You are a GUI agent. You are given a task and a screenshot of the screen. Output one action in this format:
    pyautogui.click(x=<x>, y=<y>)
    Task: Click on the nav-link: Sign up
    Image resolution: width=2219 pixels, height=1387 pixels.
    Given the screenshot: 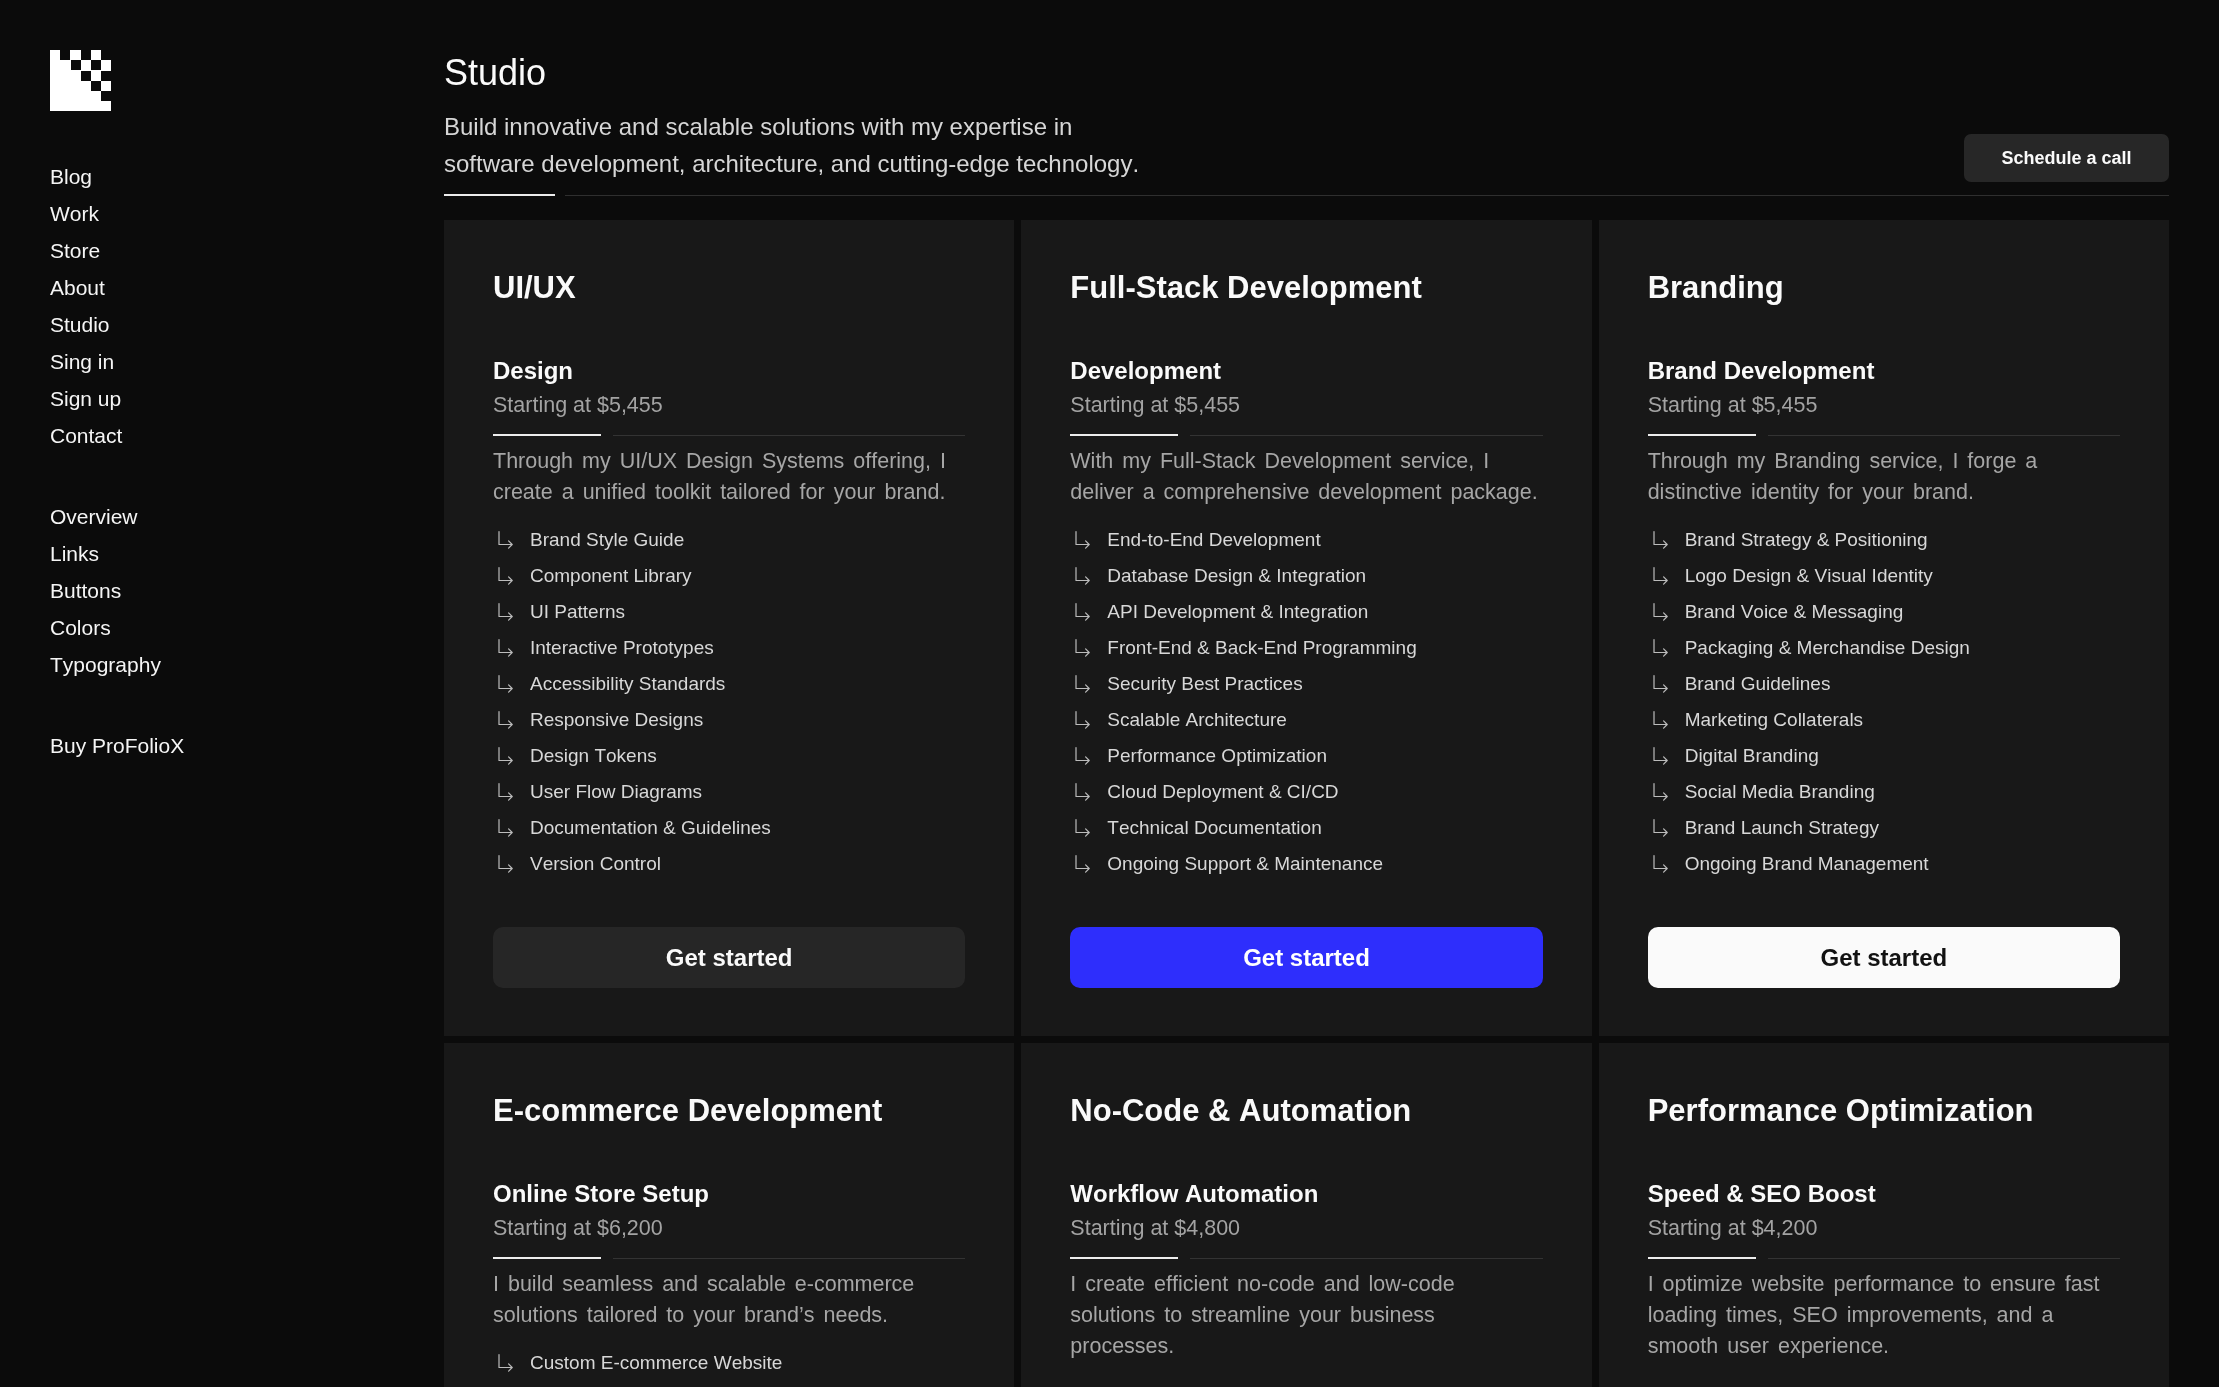 What is the action you would take?
    pyautogui.click(x=86, y=398)
    